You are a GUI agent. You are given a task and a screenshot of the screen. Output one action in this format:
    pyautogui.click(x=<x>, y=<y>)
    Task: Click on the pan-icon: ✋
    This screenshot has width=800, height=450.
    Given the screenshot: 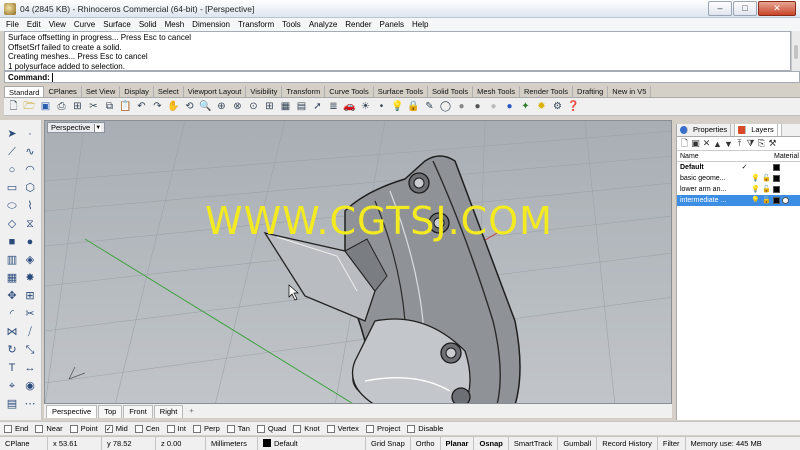 What is the action you would take?
    pyautogui.click(x=173, y=107)
    